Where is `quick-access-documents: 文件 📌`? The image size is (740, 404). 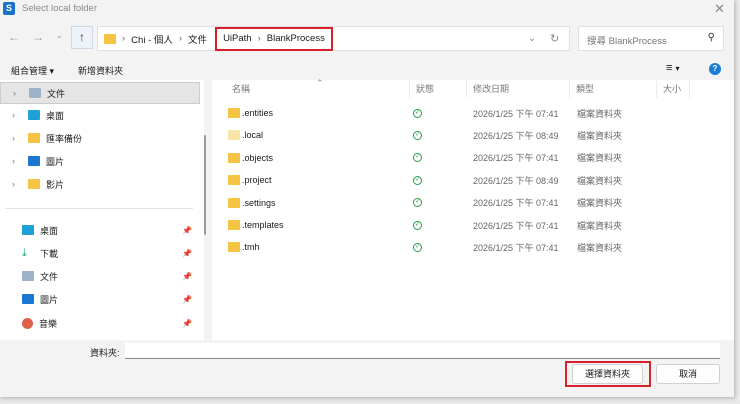
quick-access-documents: 文件 📌 is located at coordinates (100, 276).